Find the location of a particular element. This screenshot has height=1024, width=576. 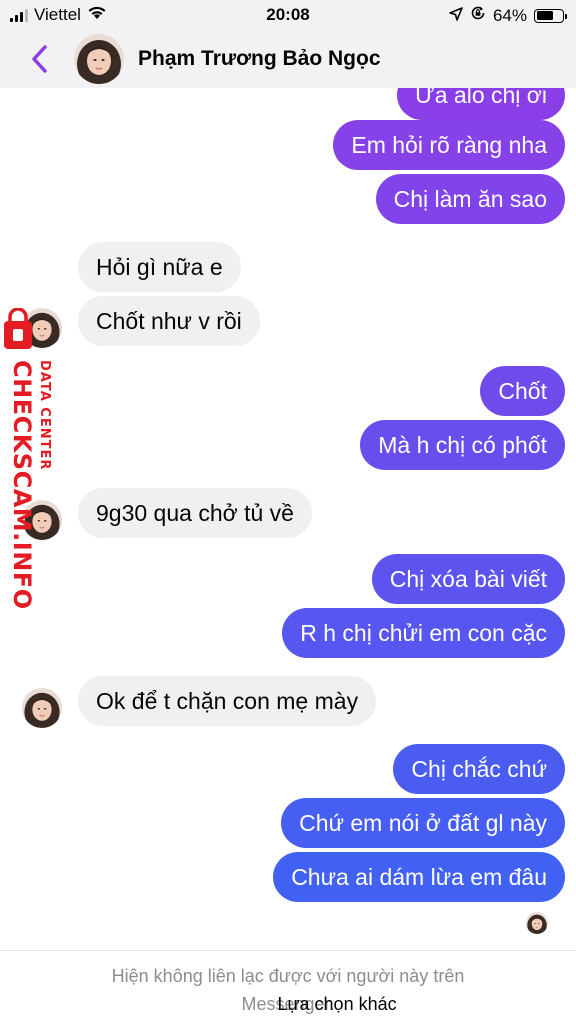

status-bar: Viettel 20:08 64% is located at coordinates (288, 15).